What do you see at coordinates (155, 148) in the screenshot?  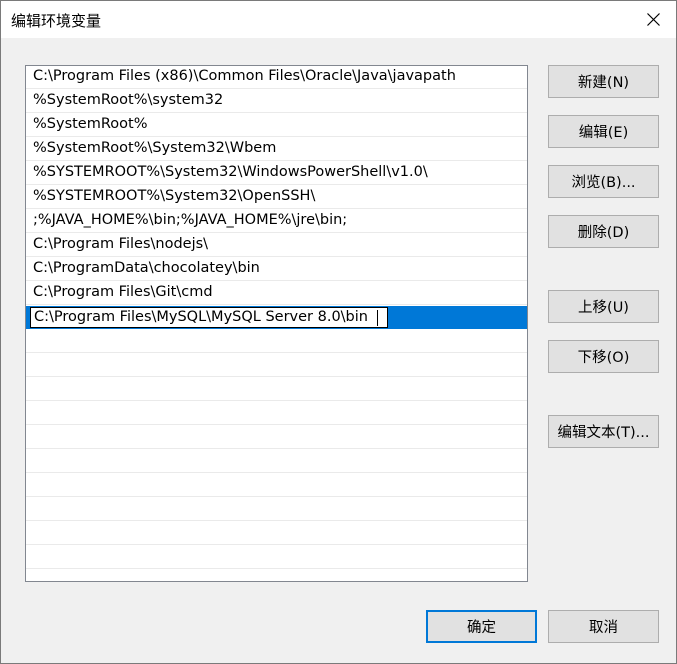 I see `path-entry: %SystemRoot%\System32\Wbem` at bounding box center [155, 148].